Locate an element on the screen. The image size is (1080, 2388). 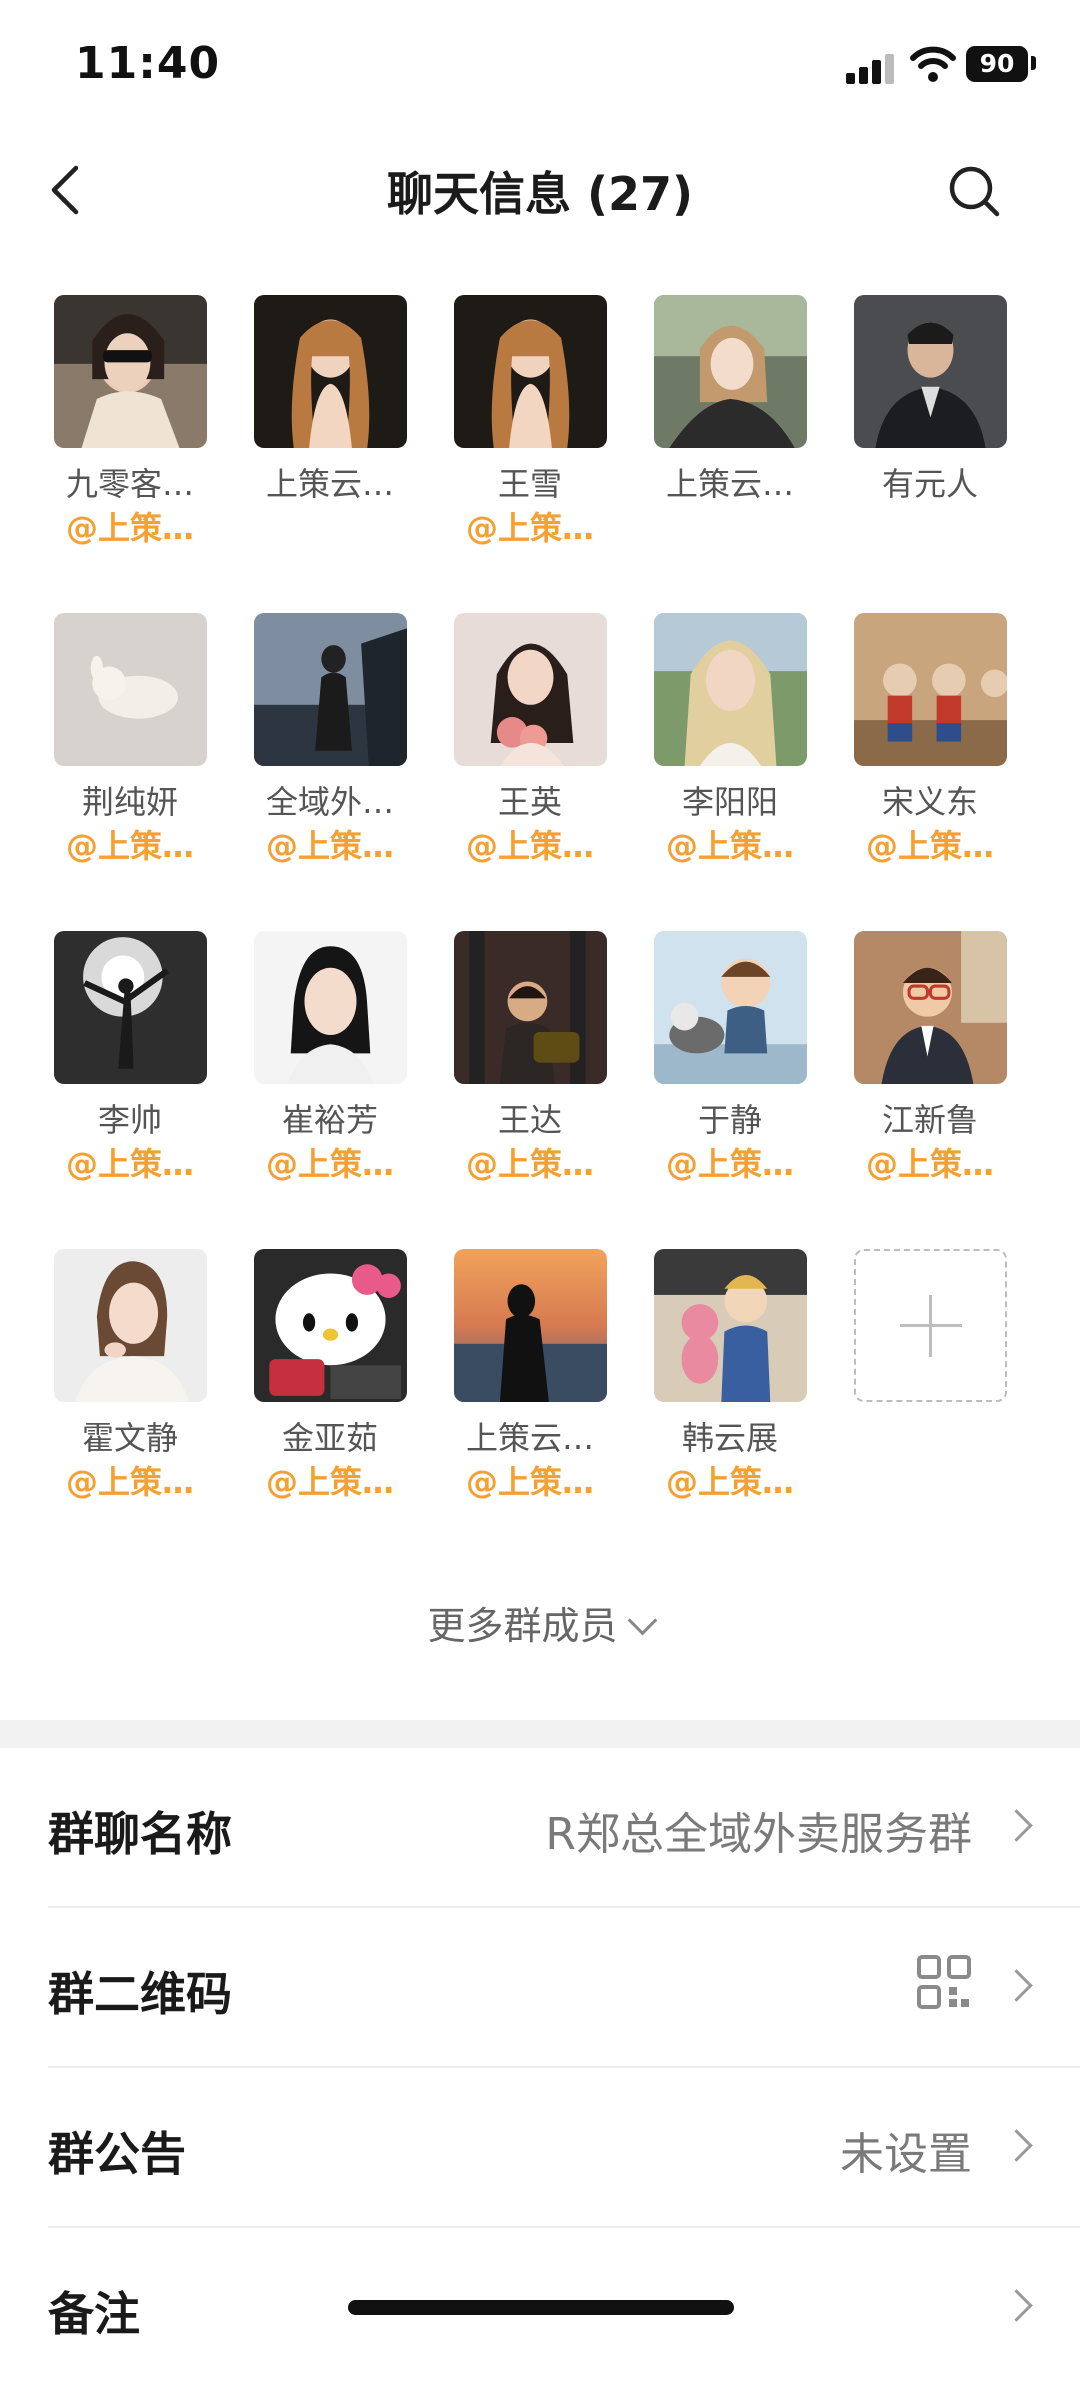
member-name: 王雪 is located at coordinates (529, 484).